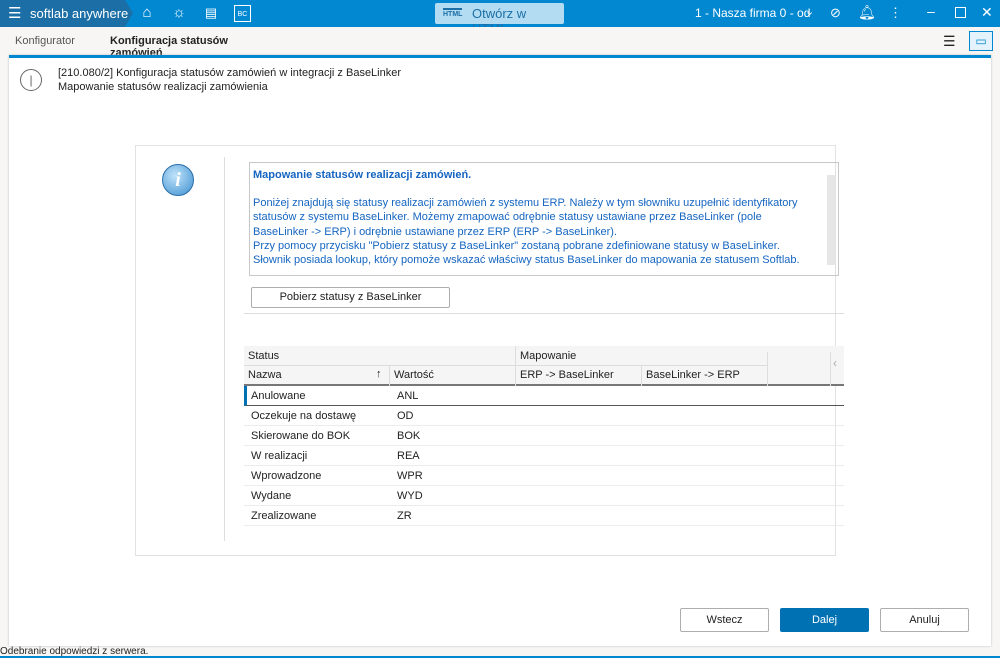 The image size is (1000, 658). What do you see at coordinates (809, 11) in the screenshot?
I see `chevron-down-icon: ⌄` at bounding box center [809, 11].